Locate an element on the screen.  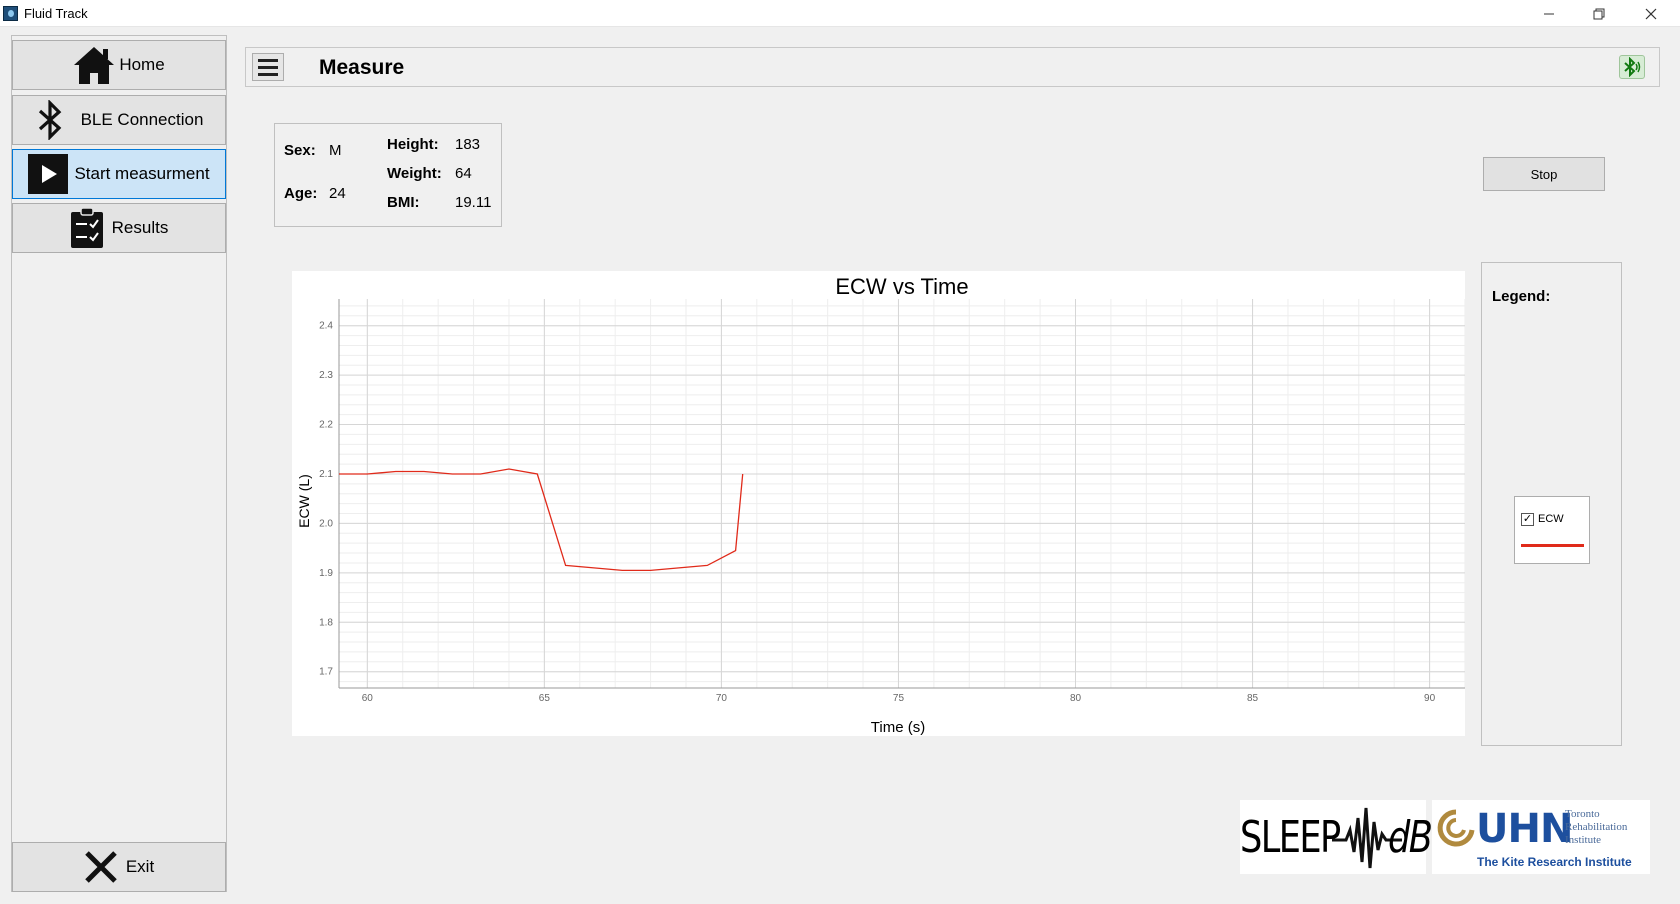
y-tick-label: 2.0 is located at coordinates (326, 523).